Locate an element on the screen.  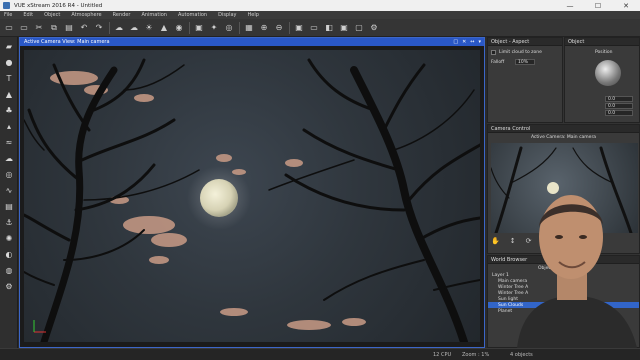
save-icon: ▭ is located at coordinates (24, 28).